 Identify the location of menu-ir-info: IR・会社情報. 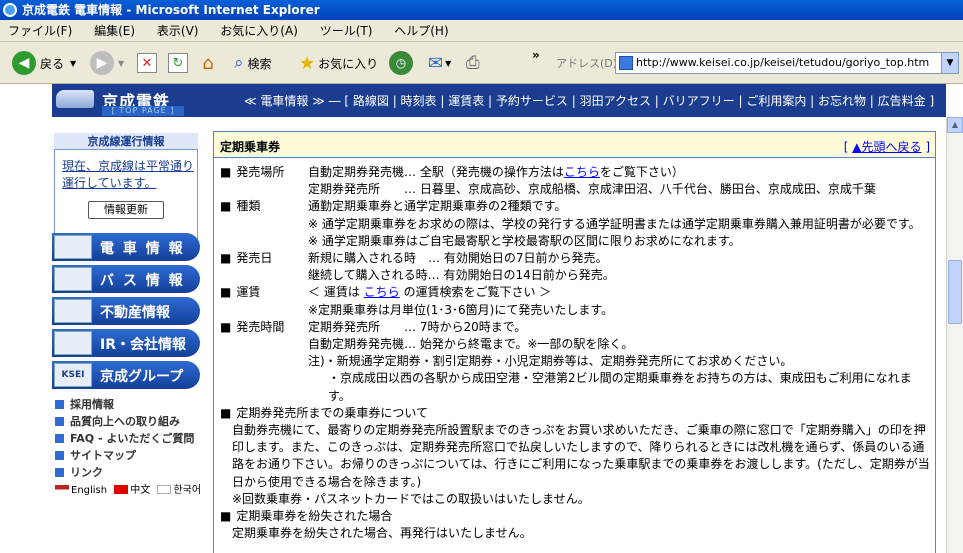
(126, 343).